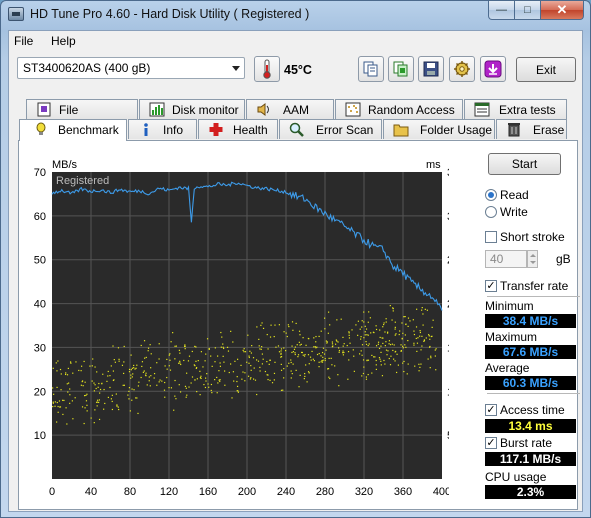  What do you see at coordinates (532, 259) in the screenshot?
I see `short-stroke-spinner` at bounding box center [532, 259].